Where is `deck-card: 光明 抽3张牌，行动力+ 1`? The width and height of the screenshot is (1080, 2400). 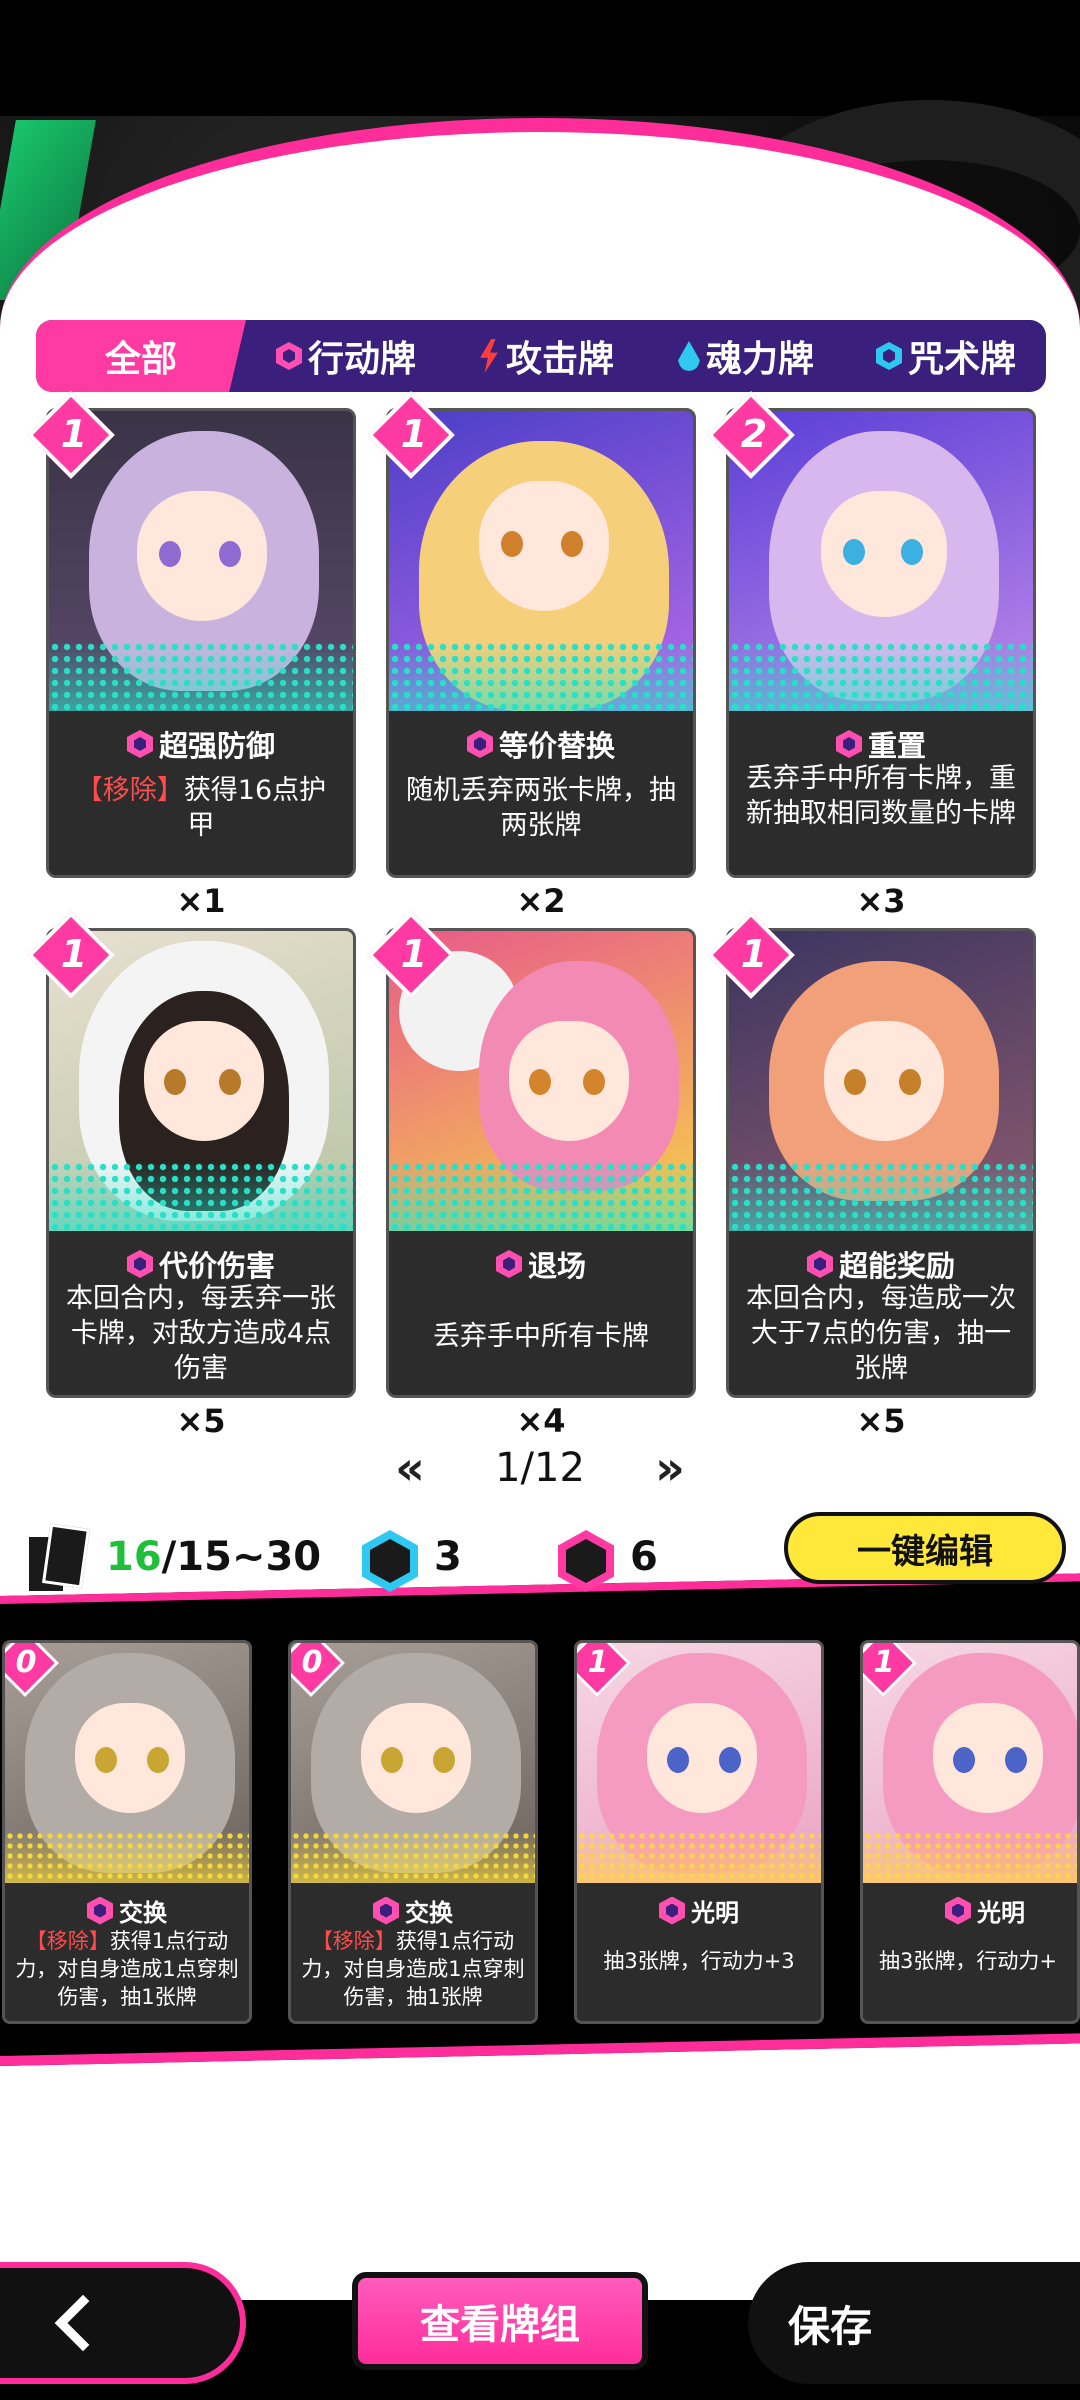
deck-card: 光明 抽3张牌，行动力+ 1 is located at coordinates (970, 1832).